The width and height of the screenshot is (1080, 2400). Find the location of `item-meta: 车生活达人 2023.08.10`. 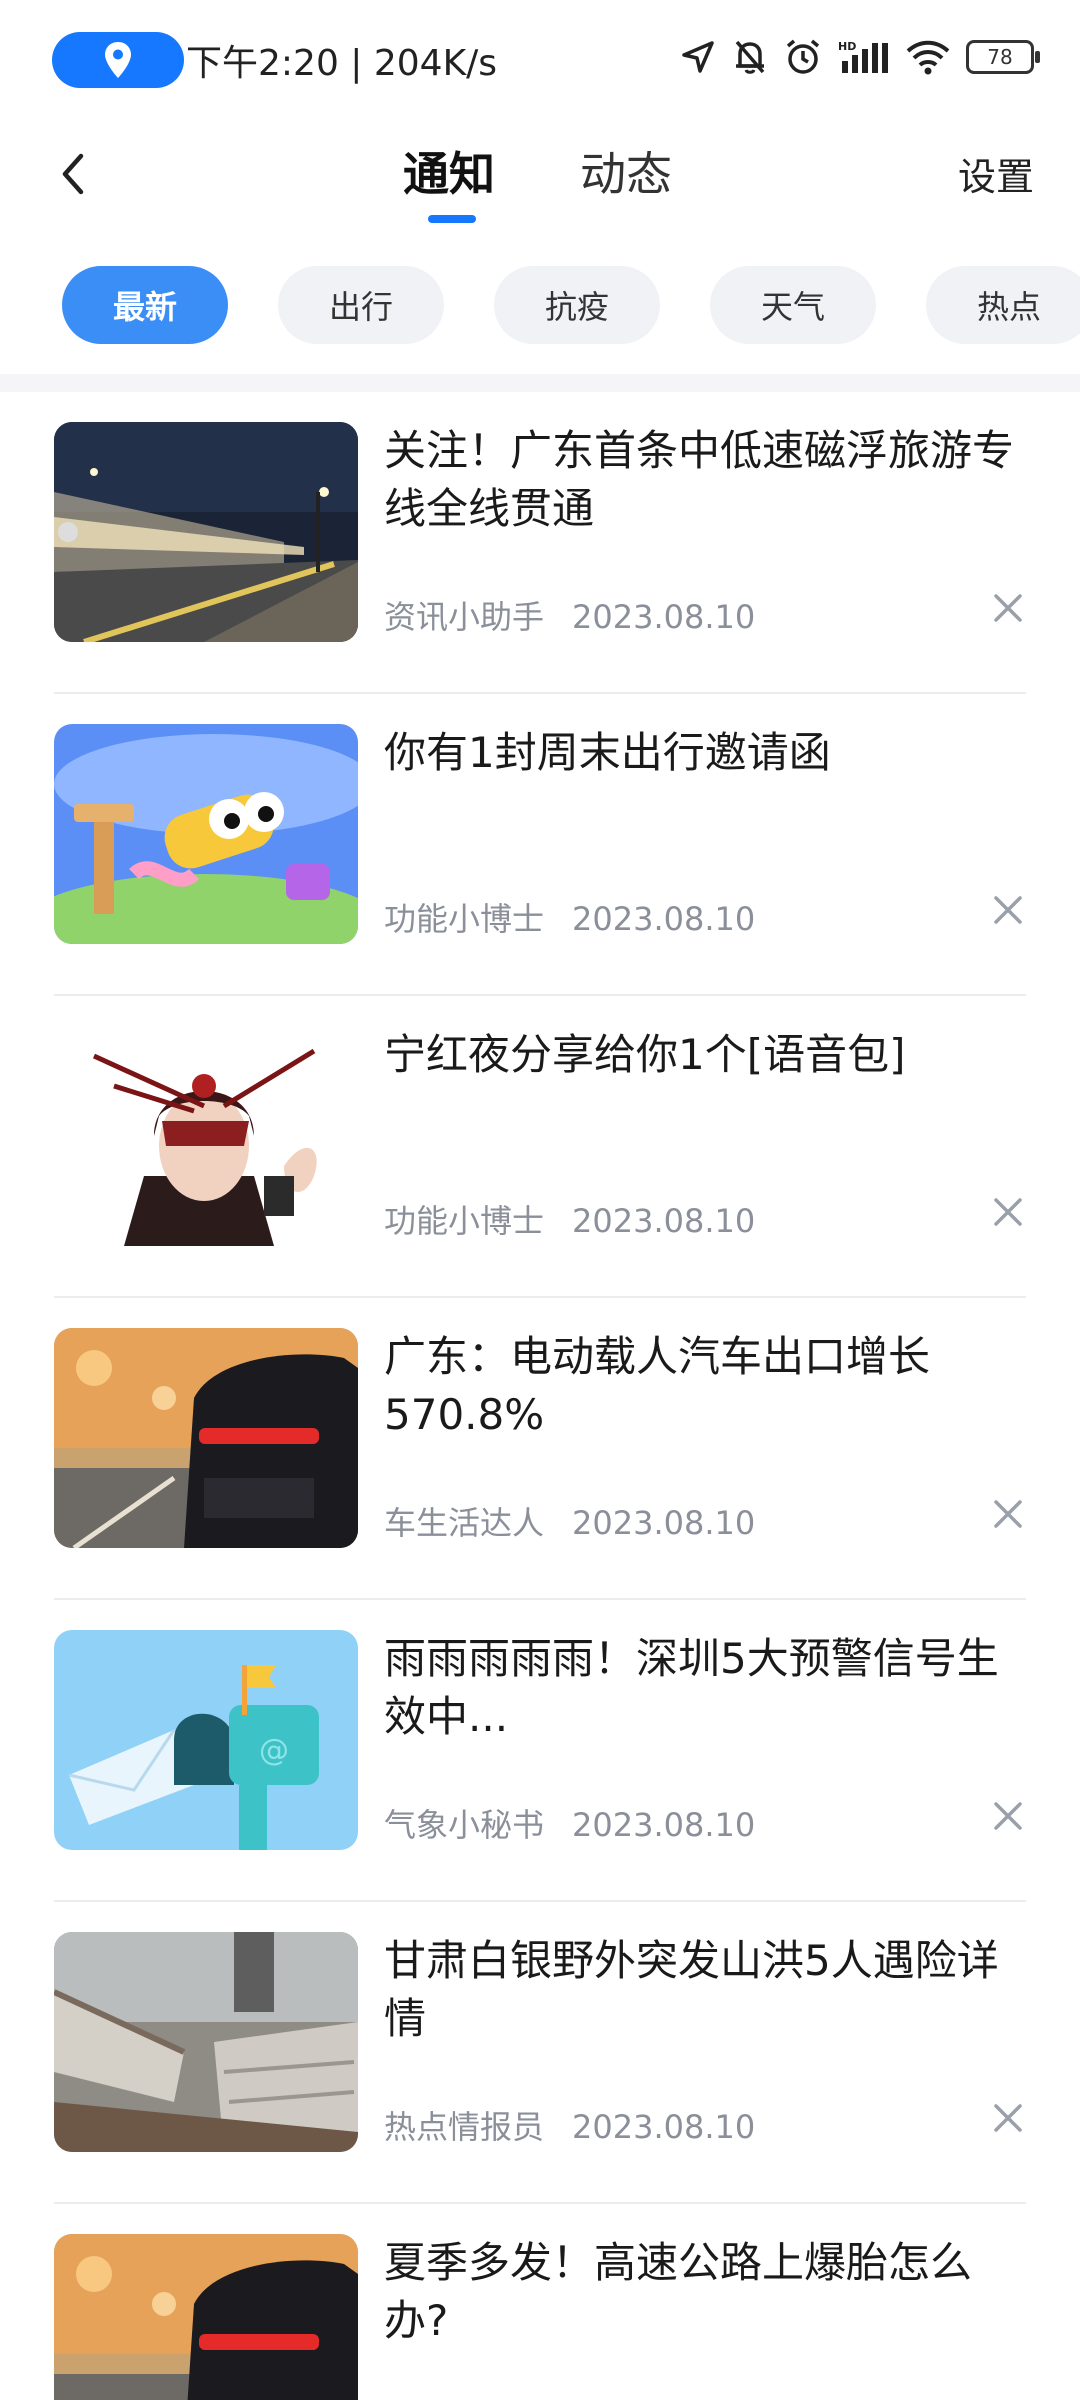

item-meta: 车生活达人 2023.08.10 is located at coordinates (569, 1521).